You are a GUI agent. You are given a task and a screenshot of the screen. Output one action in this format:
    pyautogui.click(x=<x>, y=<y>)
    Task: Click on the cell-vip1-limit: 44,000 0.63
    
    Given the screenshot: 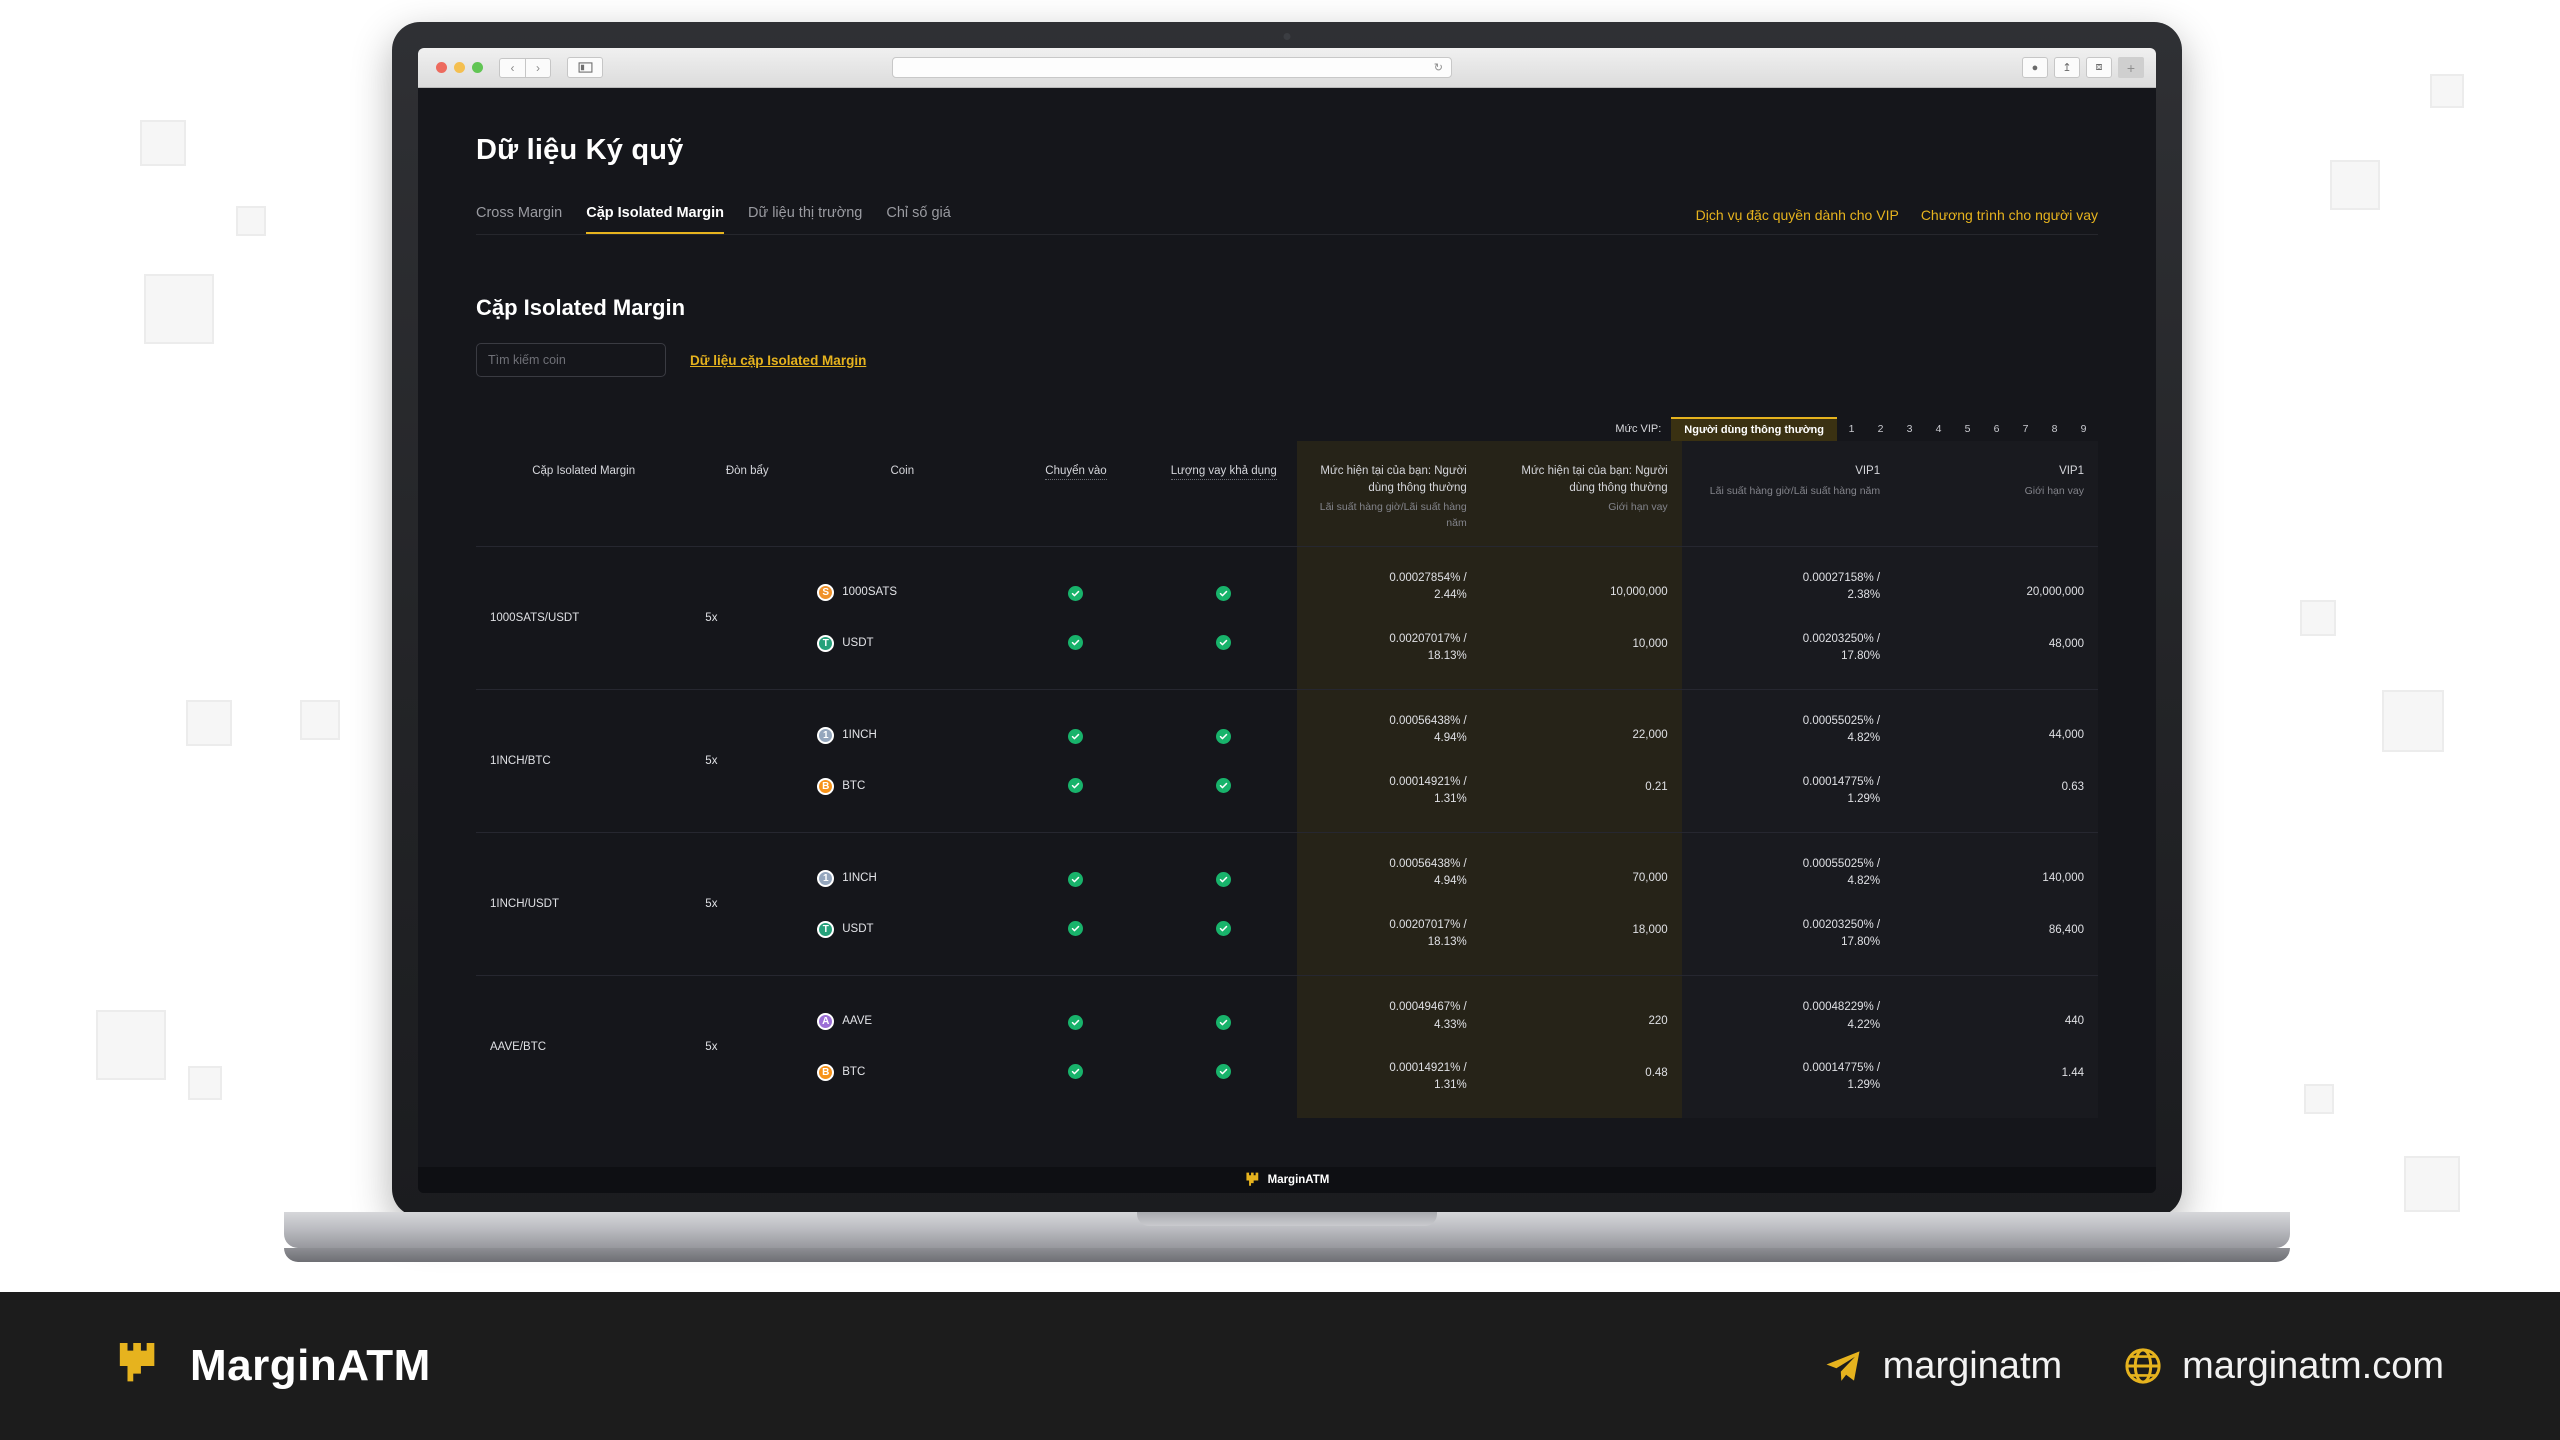 What is the action you would take?
    pyautogui.click(x=1996, y=760)
    